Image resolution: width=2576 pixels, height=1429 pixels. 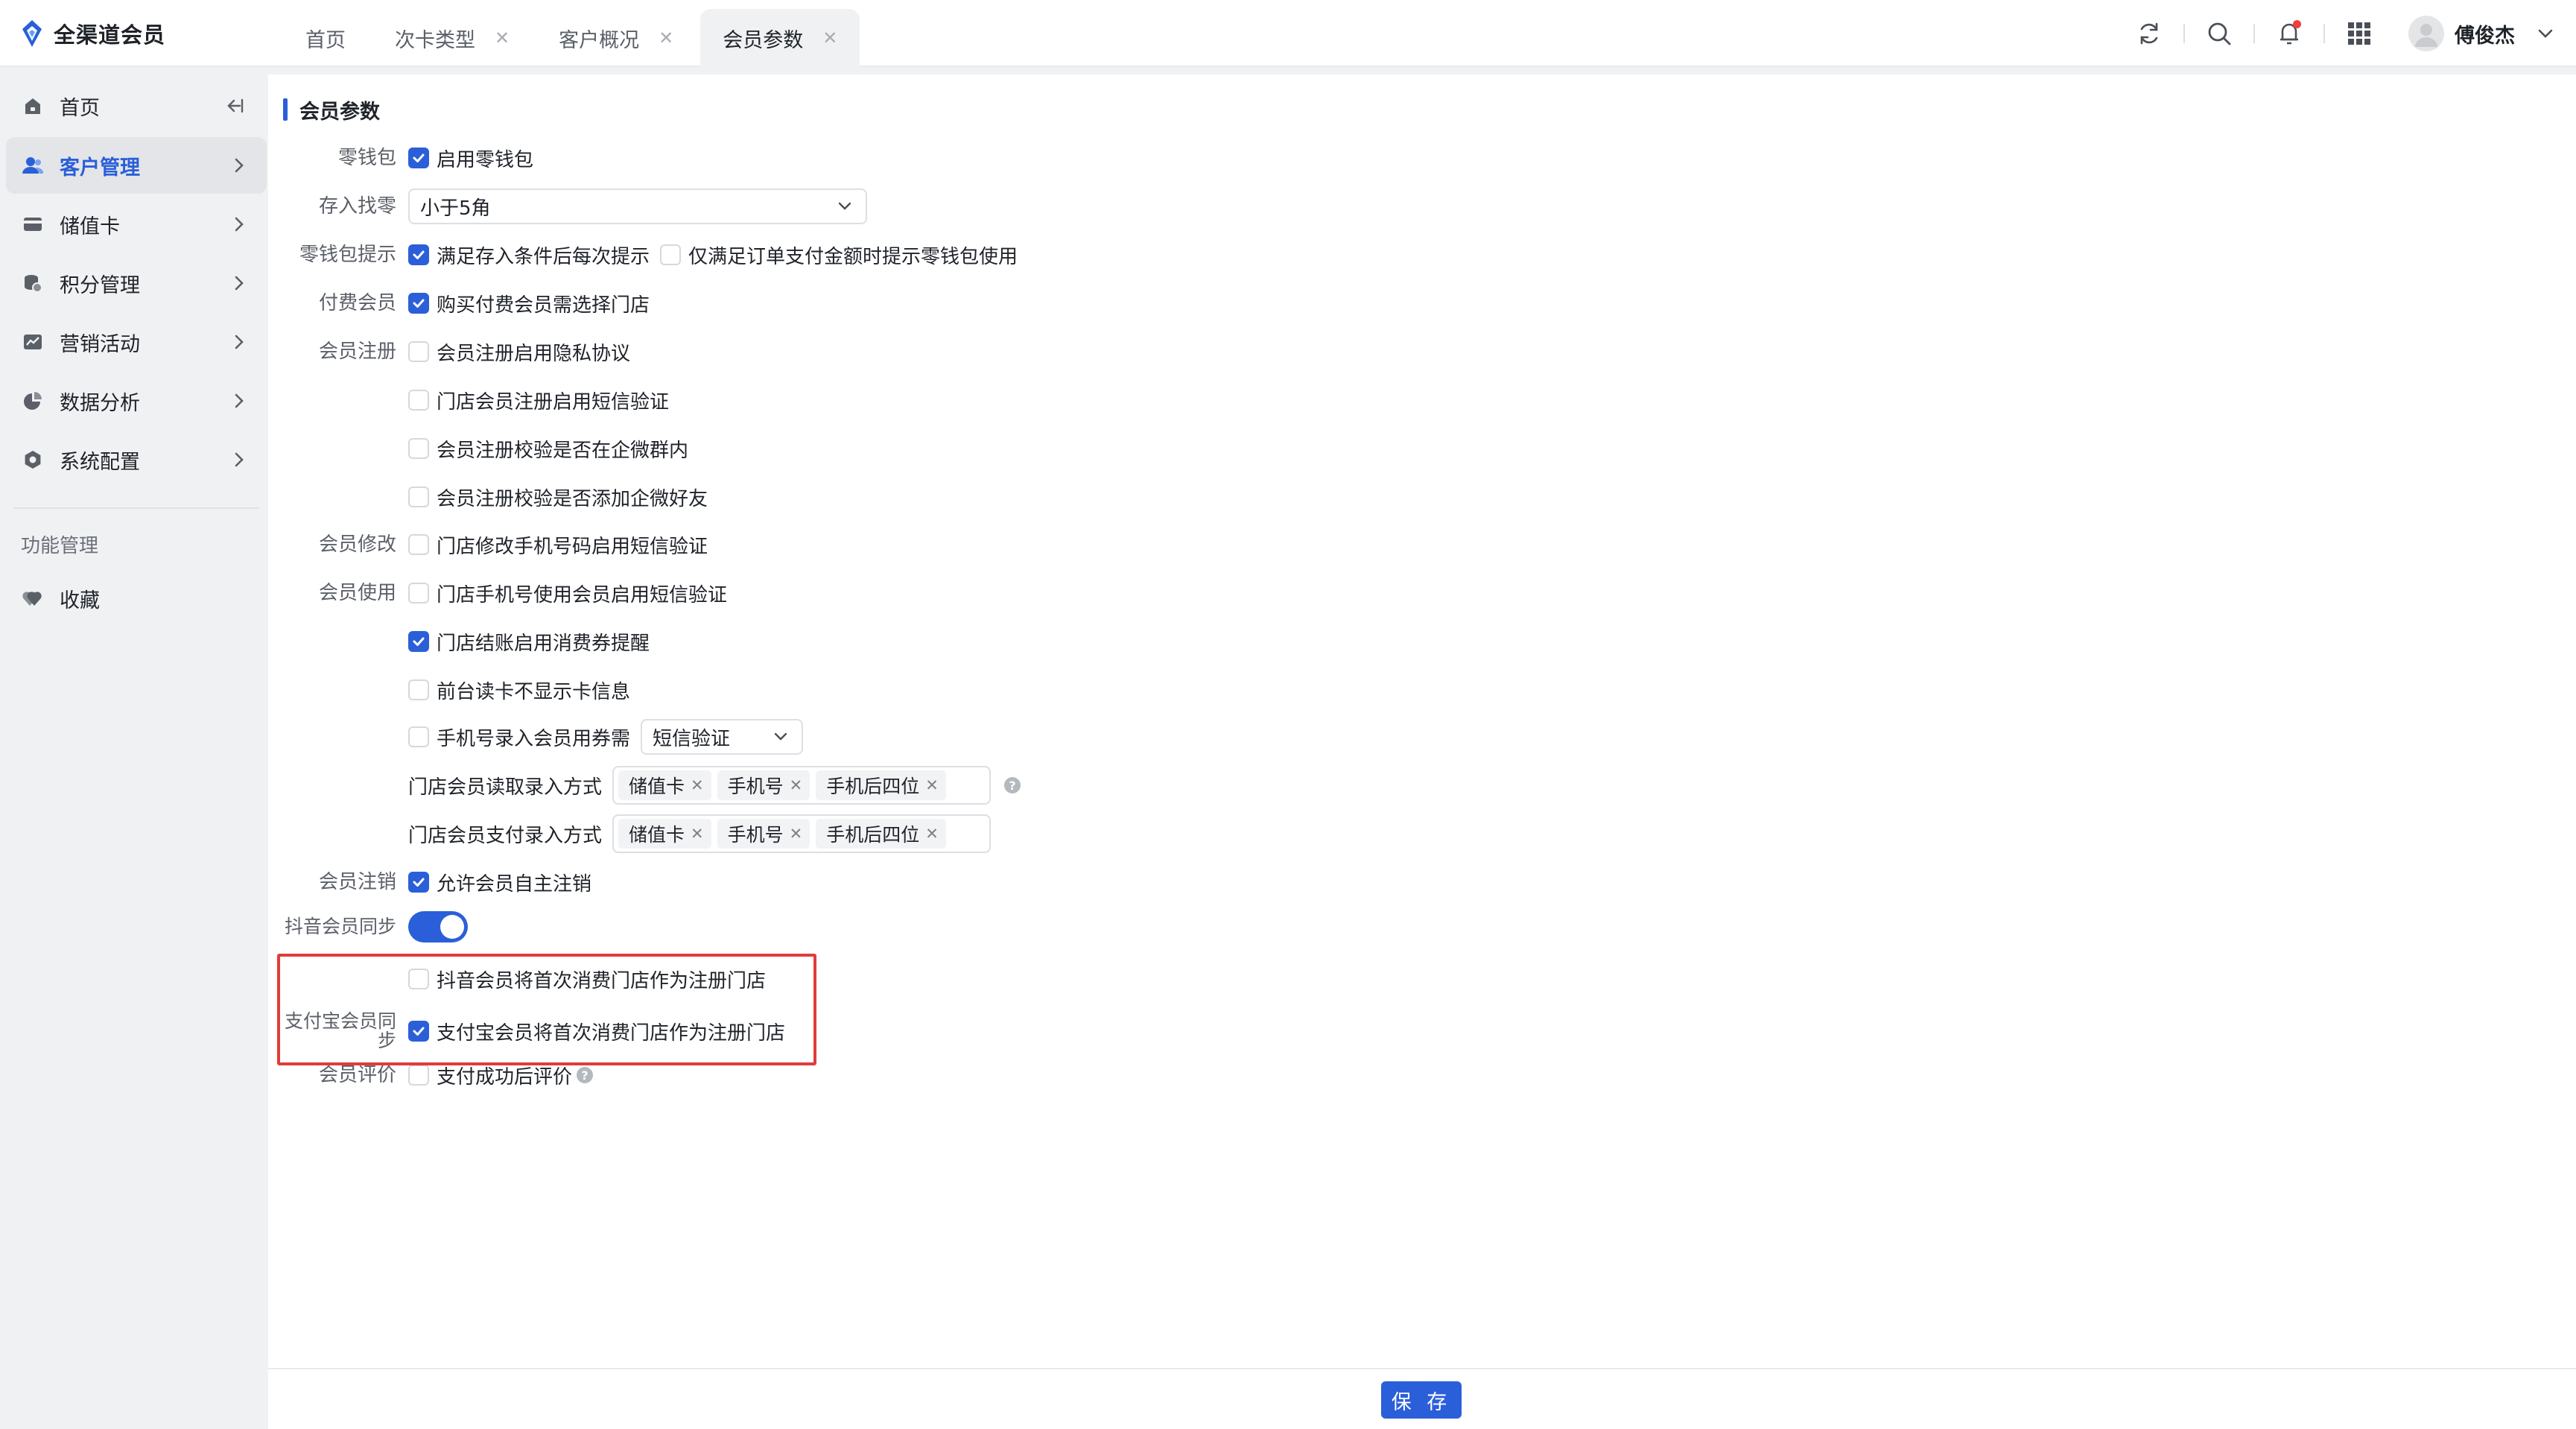 What do you see at coordinates (2485, 34) in the screenshot?
I see `user-name: 傅俊杰` at bounding box center [2485, 34].